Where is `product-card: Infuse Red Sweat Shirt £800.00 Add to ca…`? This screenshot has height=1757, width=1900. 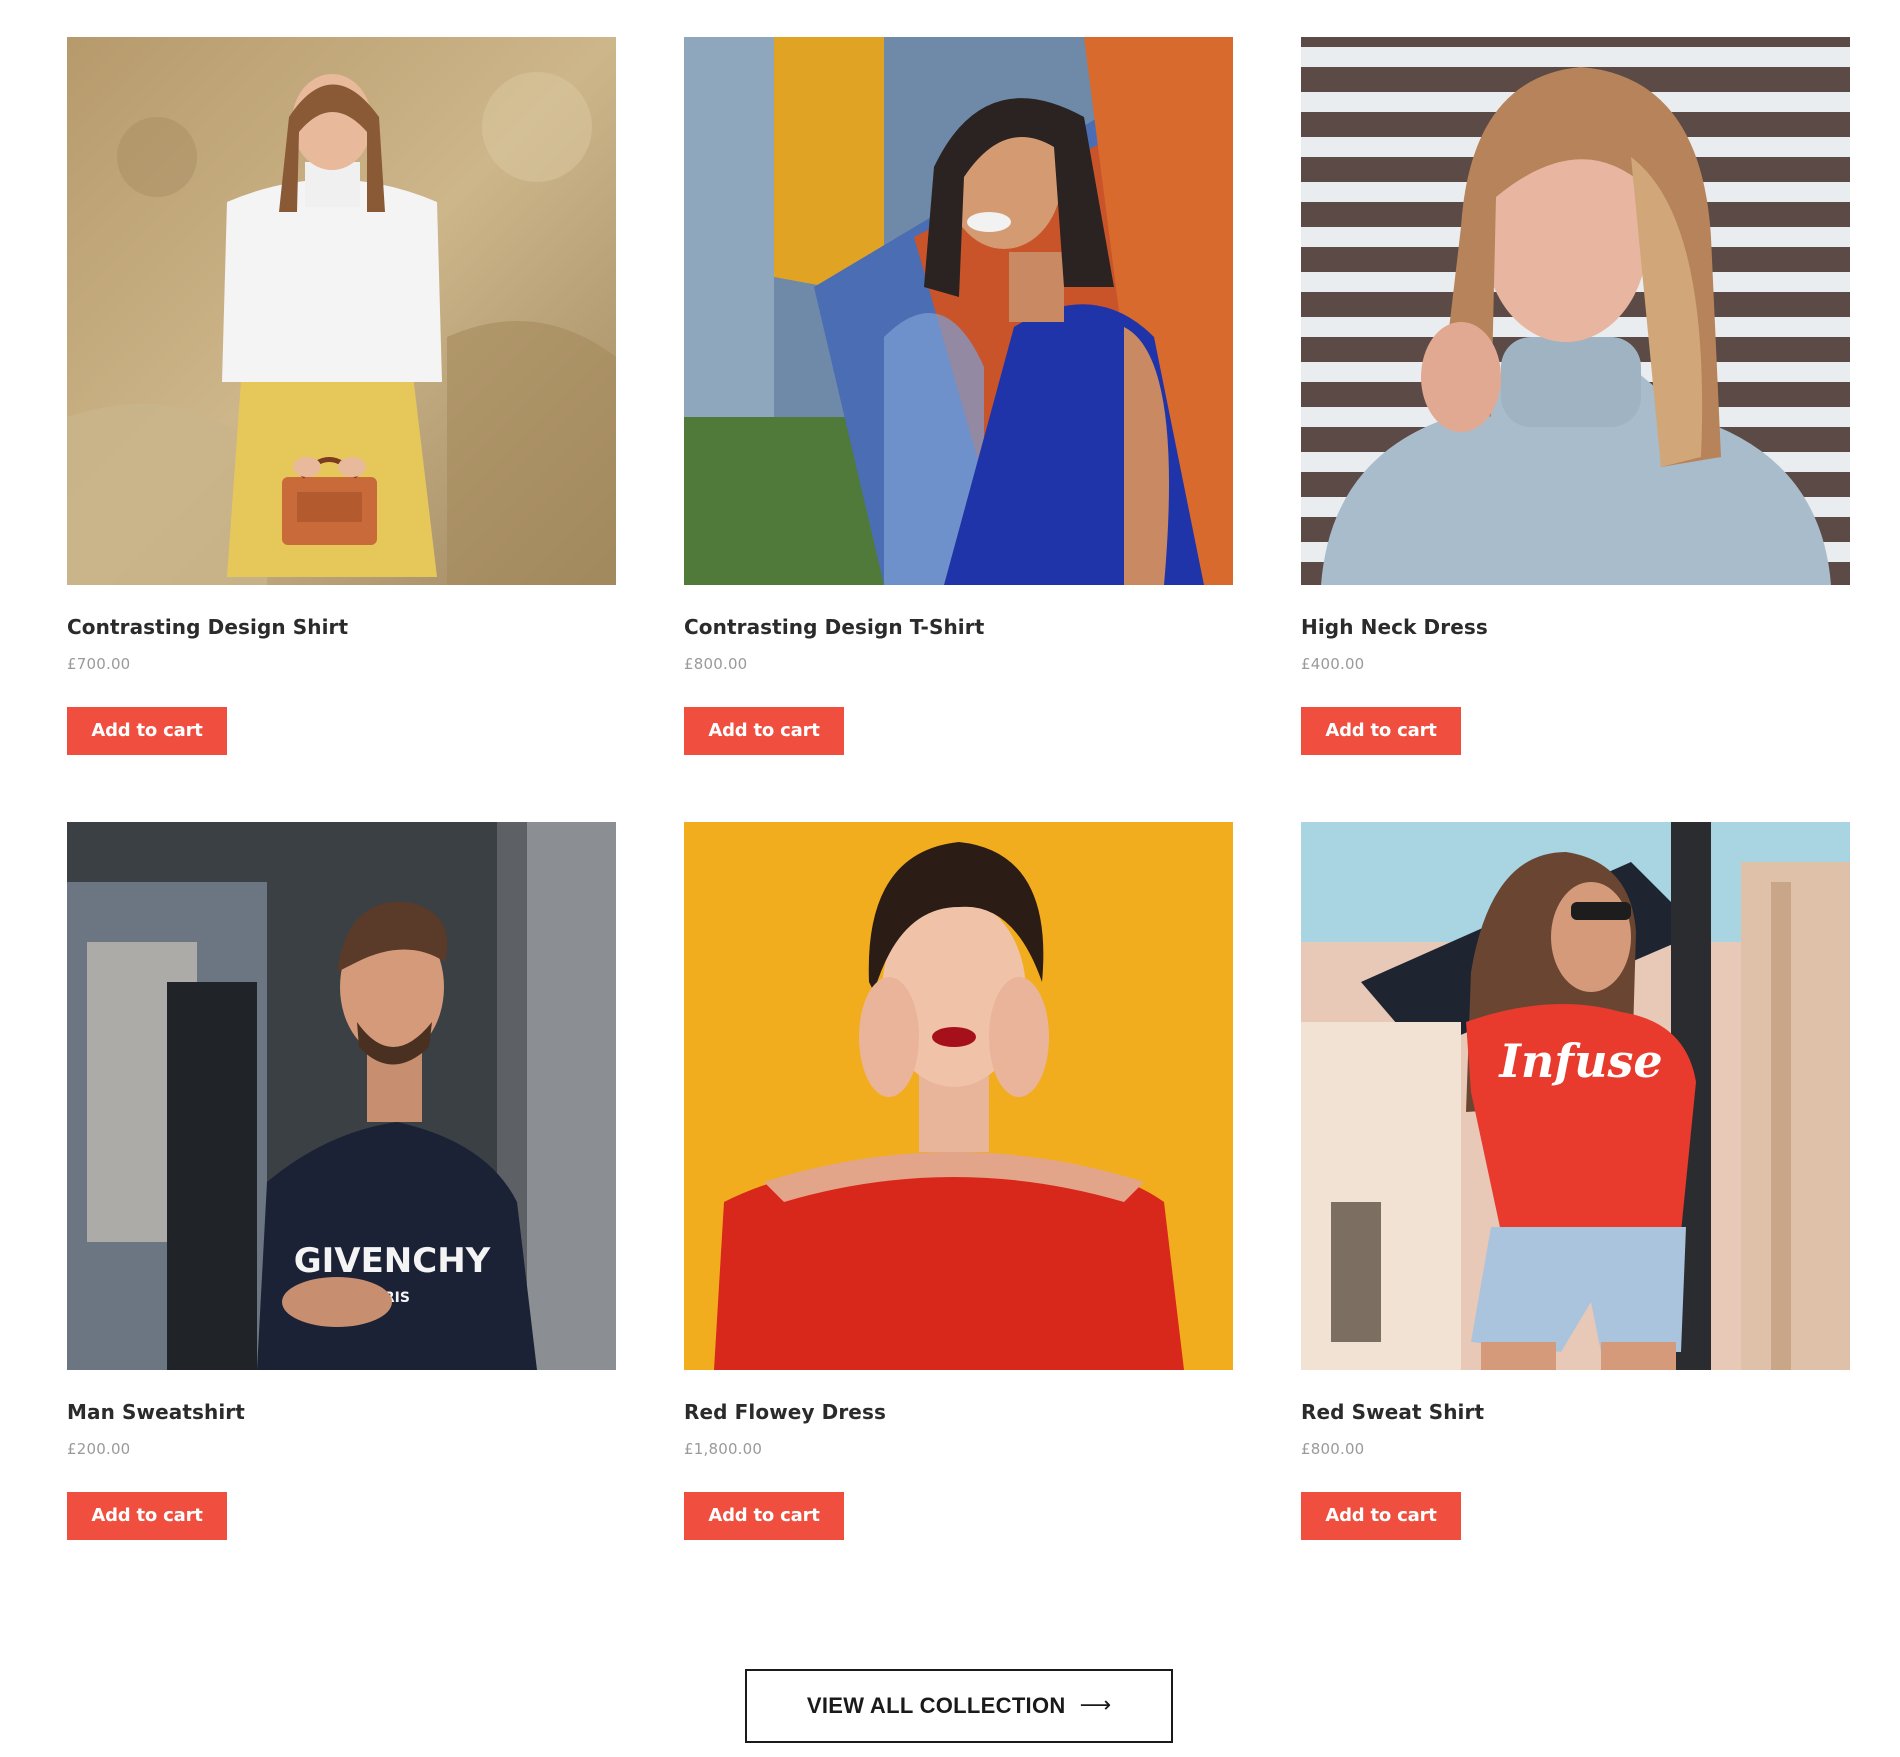
product-card: Infuse Red Sweat Shirt £800.00 Add to ca… is located at coordinates (1575, 1214).